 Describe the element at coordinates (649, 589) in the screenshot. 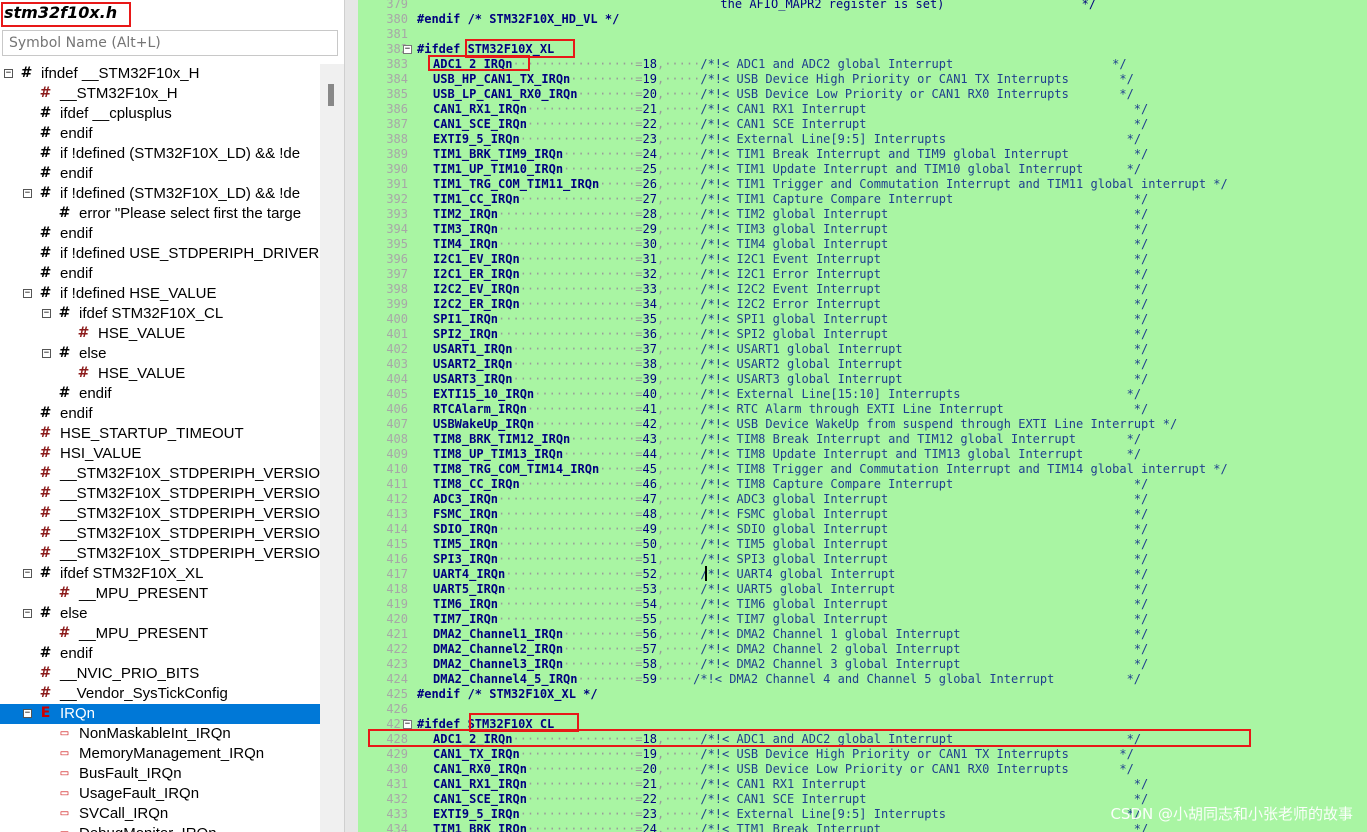

I see `enum-value: 53` at that location.